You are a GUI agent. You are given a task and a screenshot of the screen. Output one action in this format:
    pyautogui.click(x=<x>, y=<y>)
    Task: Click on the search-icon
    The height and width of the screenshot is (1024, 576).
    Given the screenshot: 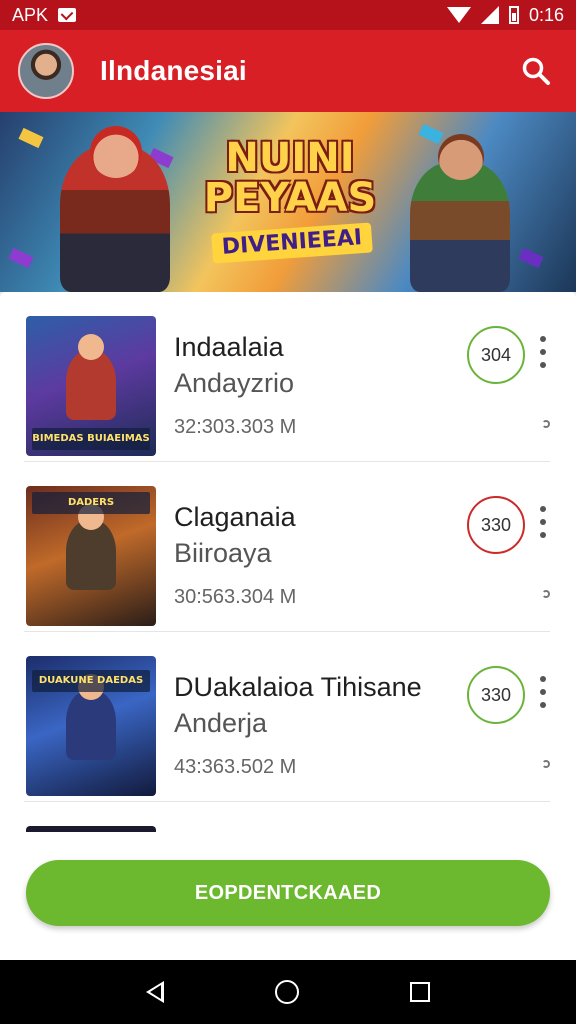 What is the action you would take?
    pyautogui.click(x=536, y=71)
    